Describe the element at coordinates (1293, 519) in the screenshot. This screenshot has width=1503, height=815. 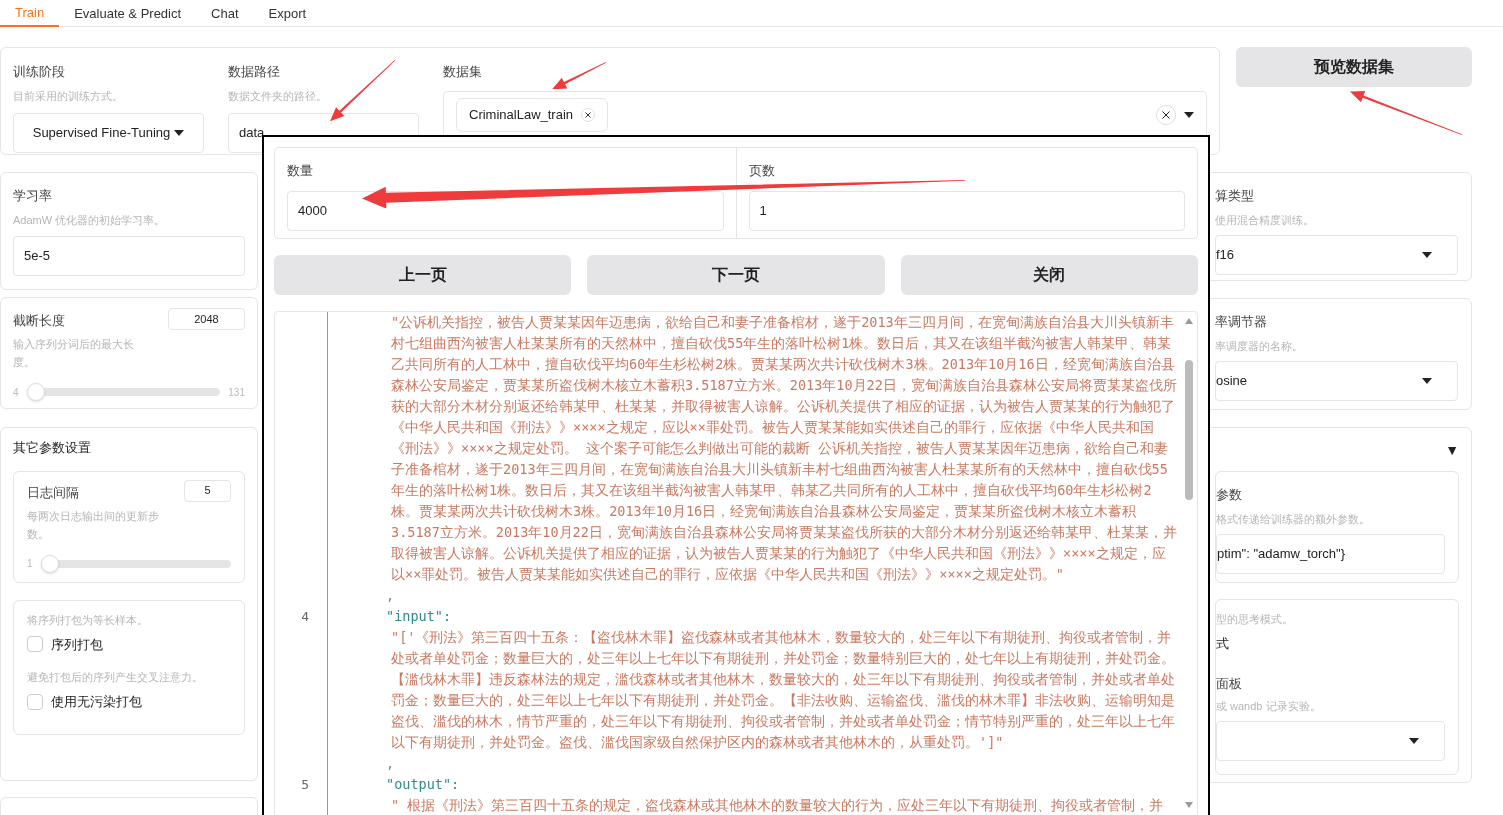
I see `field-hint: 格式传递给训练器的额外参数。` at that location.